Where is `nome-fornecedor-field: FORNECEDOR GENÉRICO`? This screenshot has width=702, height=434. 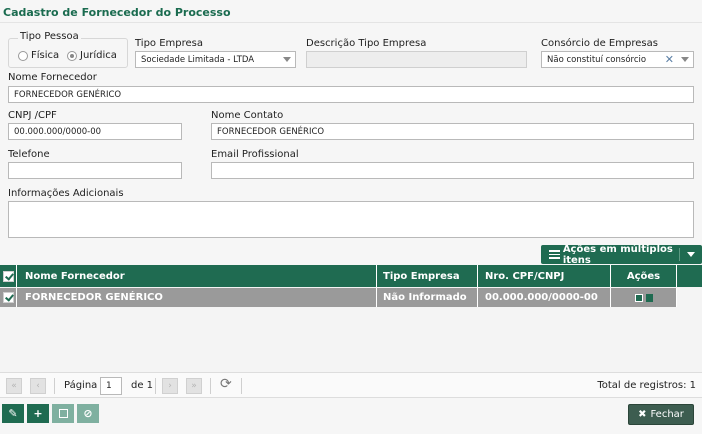
nome-fornecedor-field: FORNECEDOR GENÉRICO is located at coordinates (351, 94).